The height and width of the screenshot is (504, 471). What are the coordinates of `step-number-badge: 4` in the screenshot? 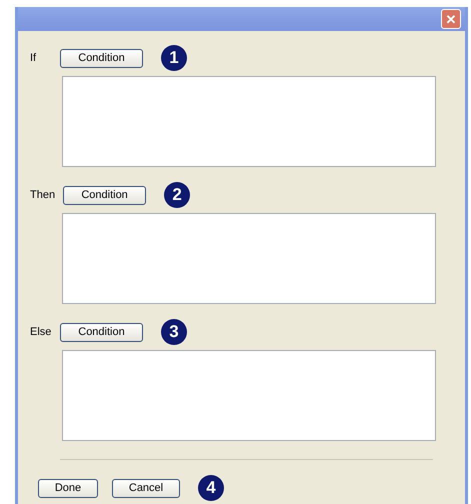 It's located at (211, 488).